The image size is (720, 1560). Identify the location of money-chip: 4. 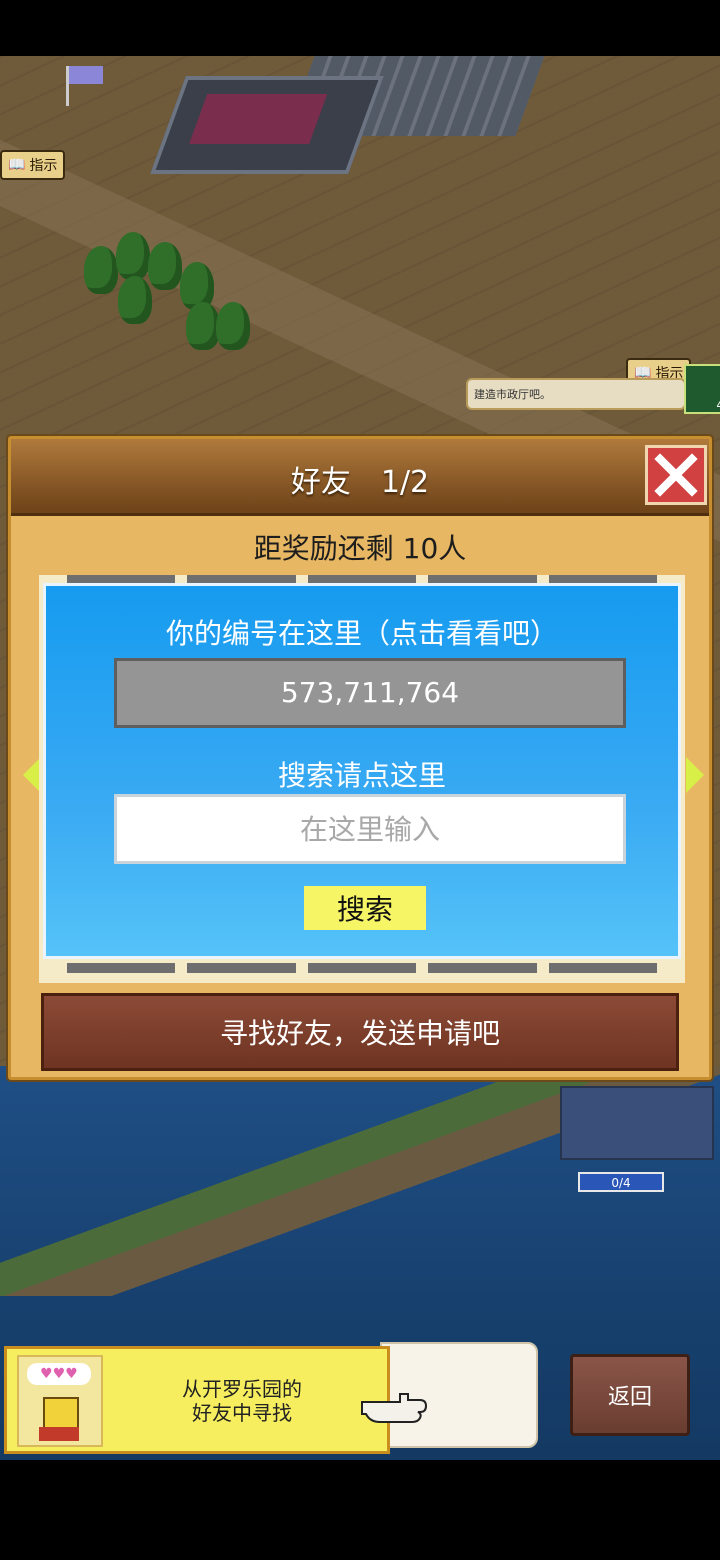
(702, 389).